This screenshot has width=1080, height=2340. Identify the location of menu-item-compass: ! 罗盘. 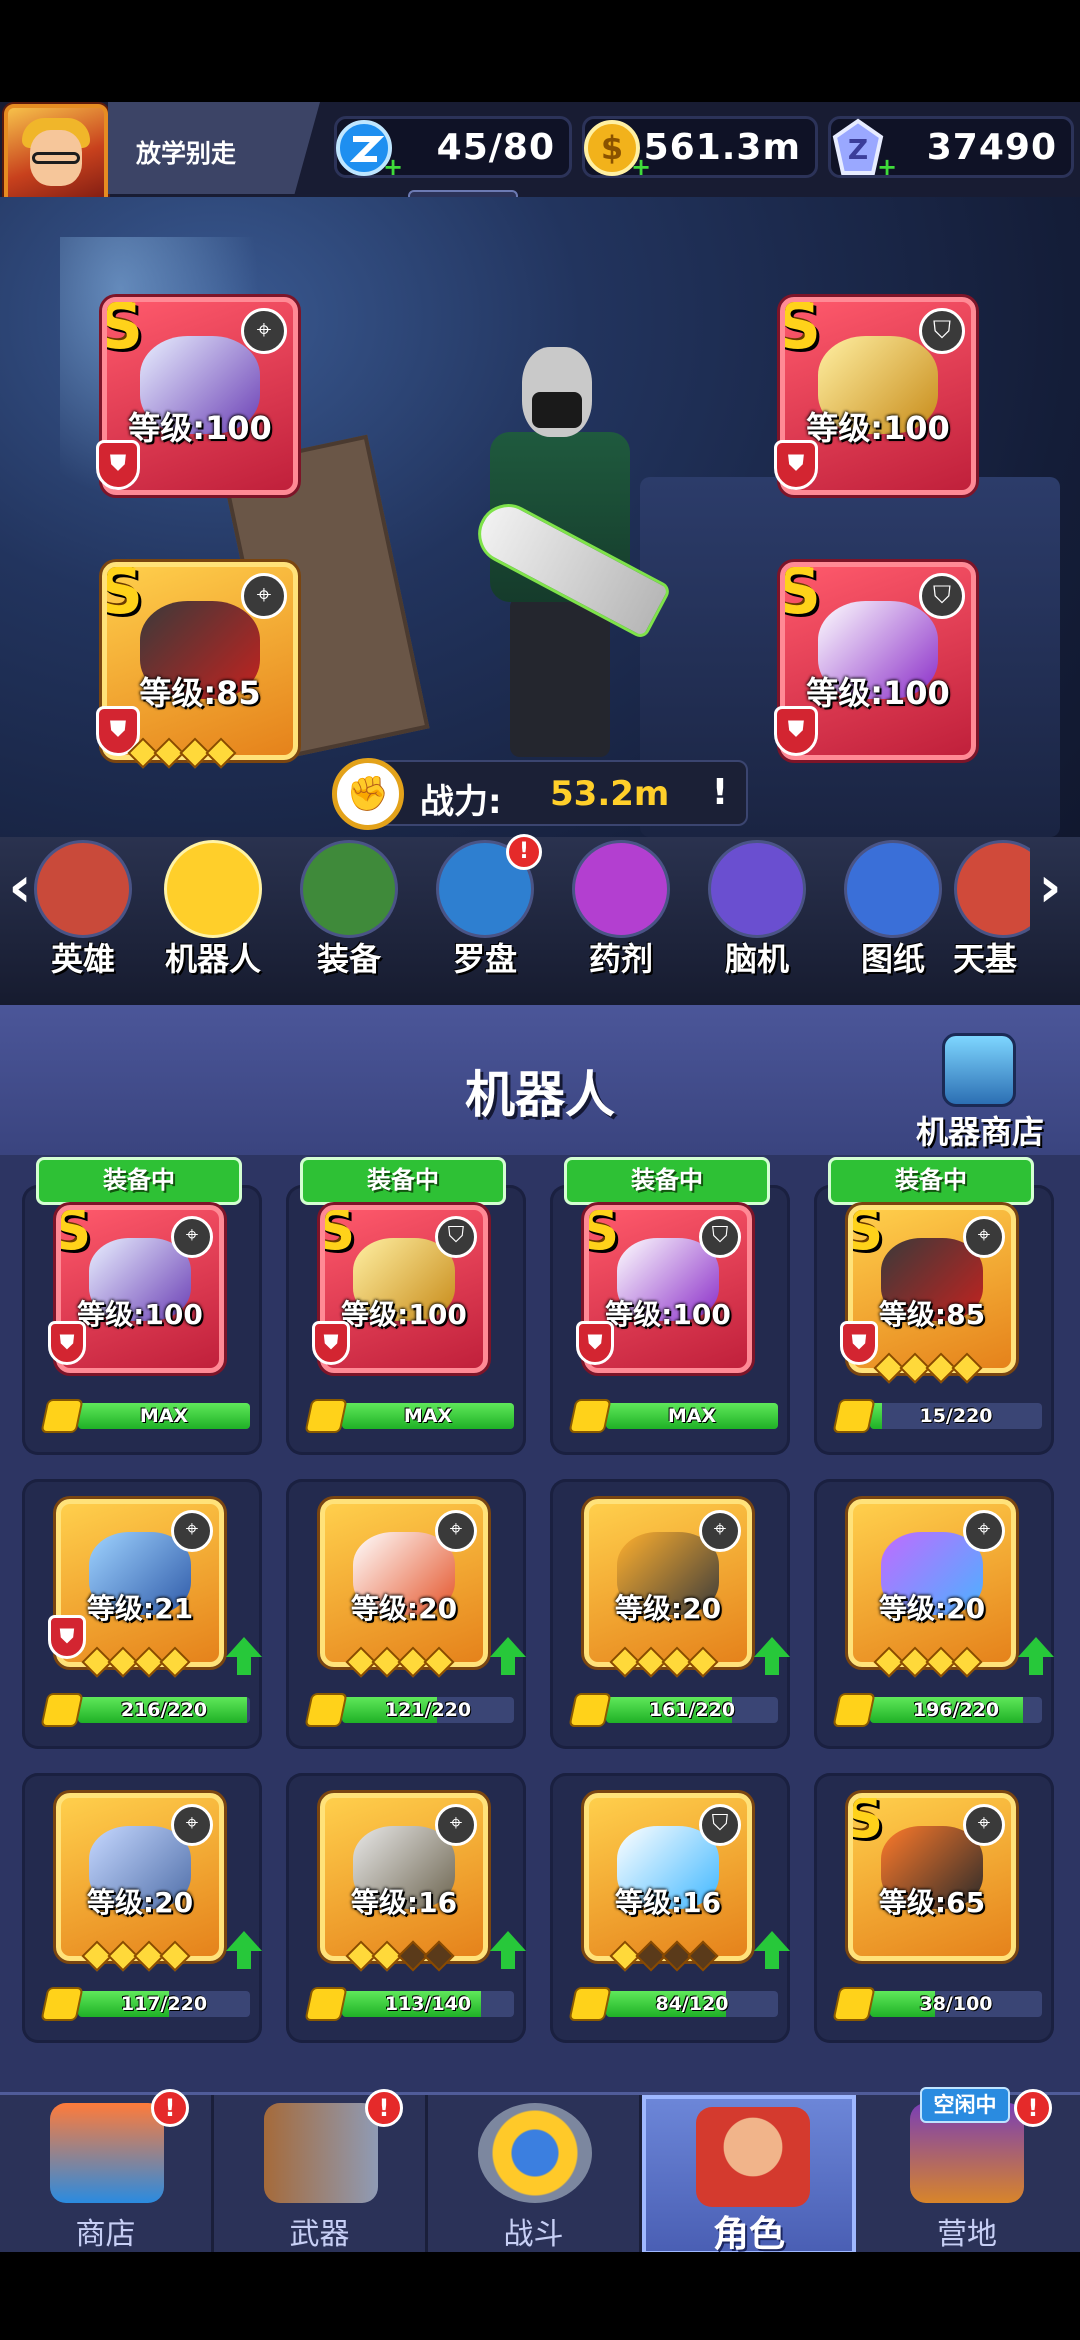
(485, 910).